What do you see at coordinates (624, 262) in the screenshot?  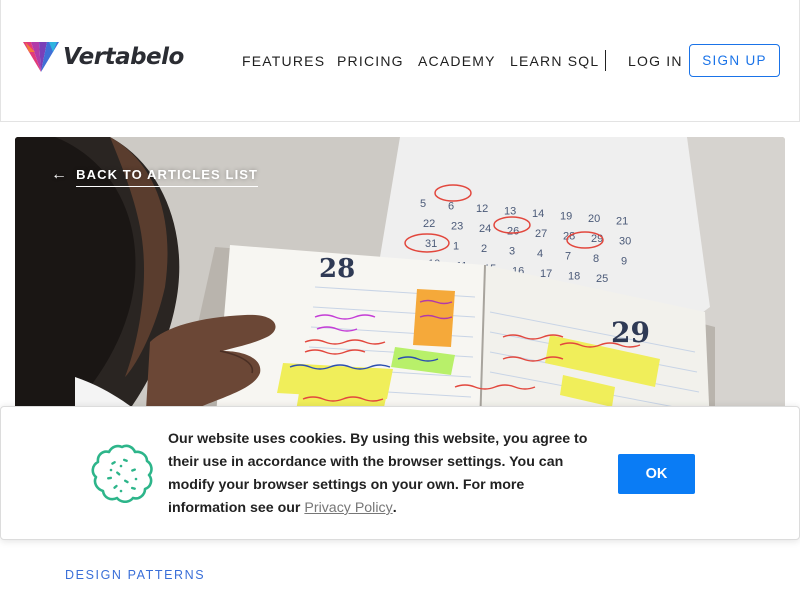 I see `calendar-number: 9` at bounding box center [624, 262].